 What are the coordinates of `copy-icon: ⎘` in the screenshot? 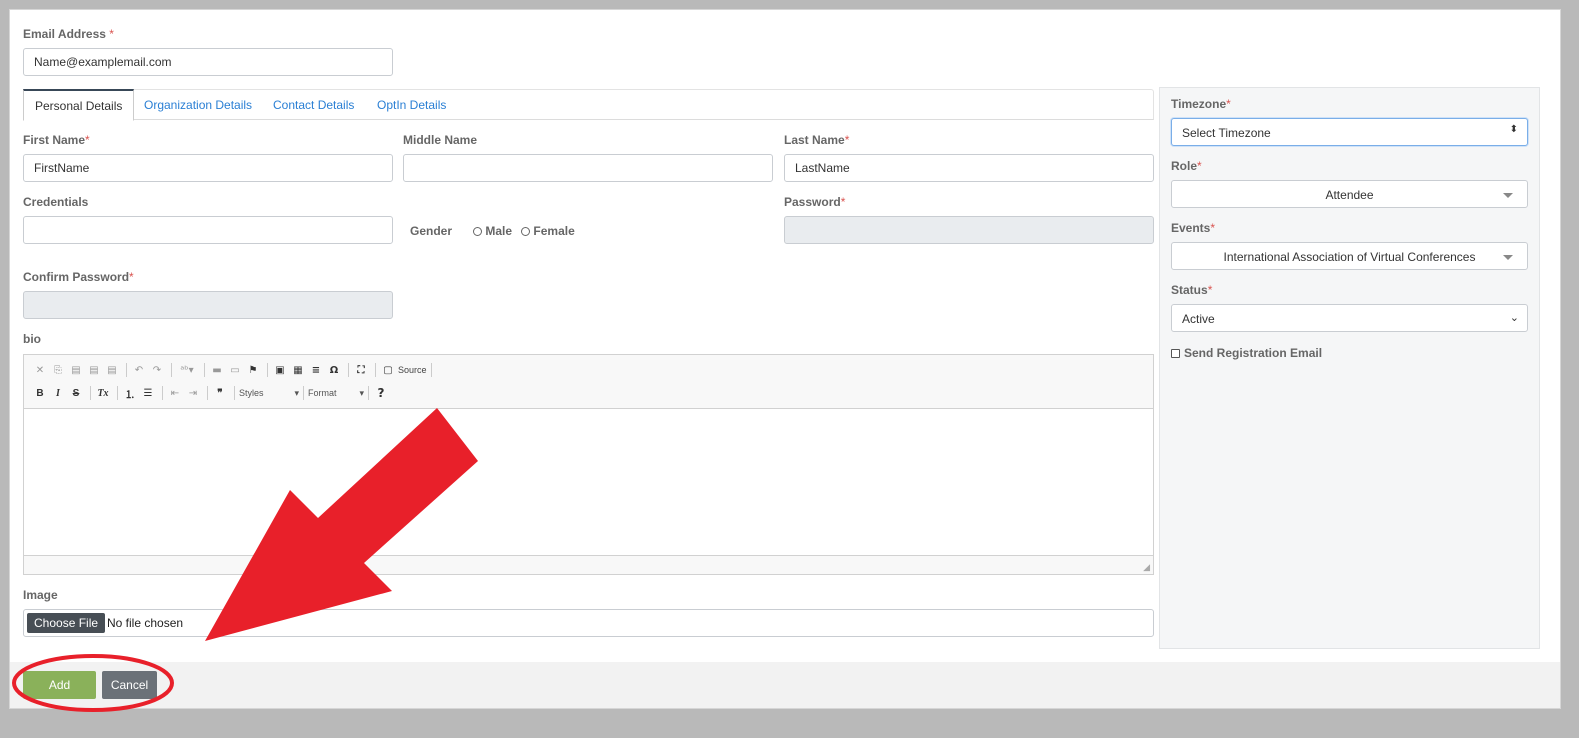 It's located at (58, 370).